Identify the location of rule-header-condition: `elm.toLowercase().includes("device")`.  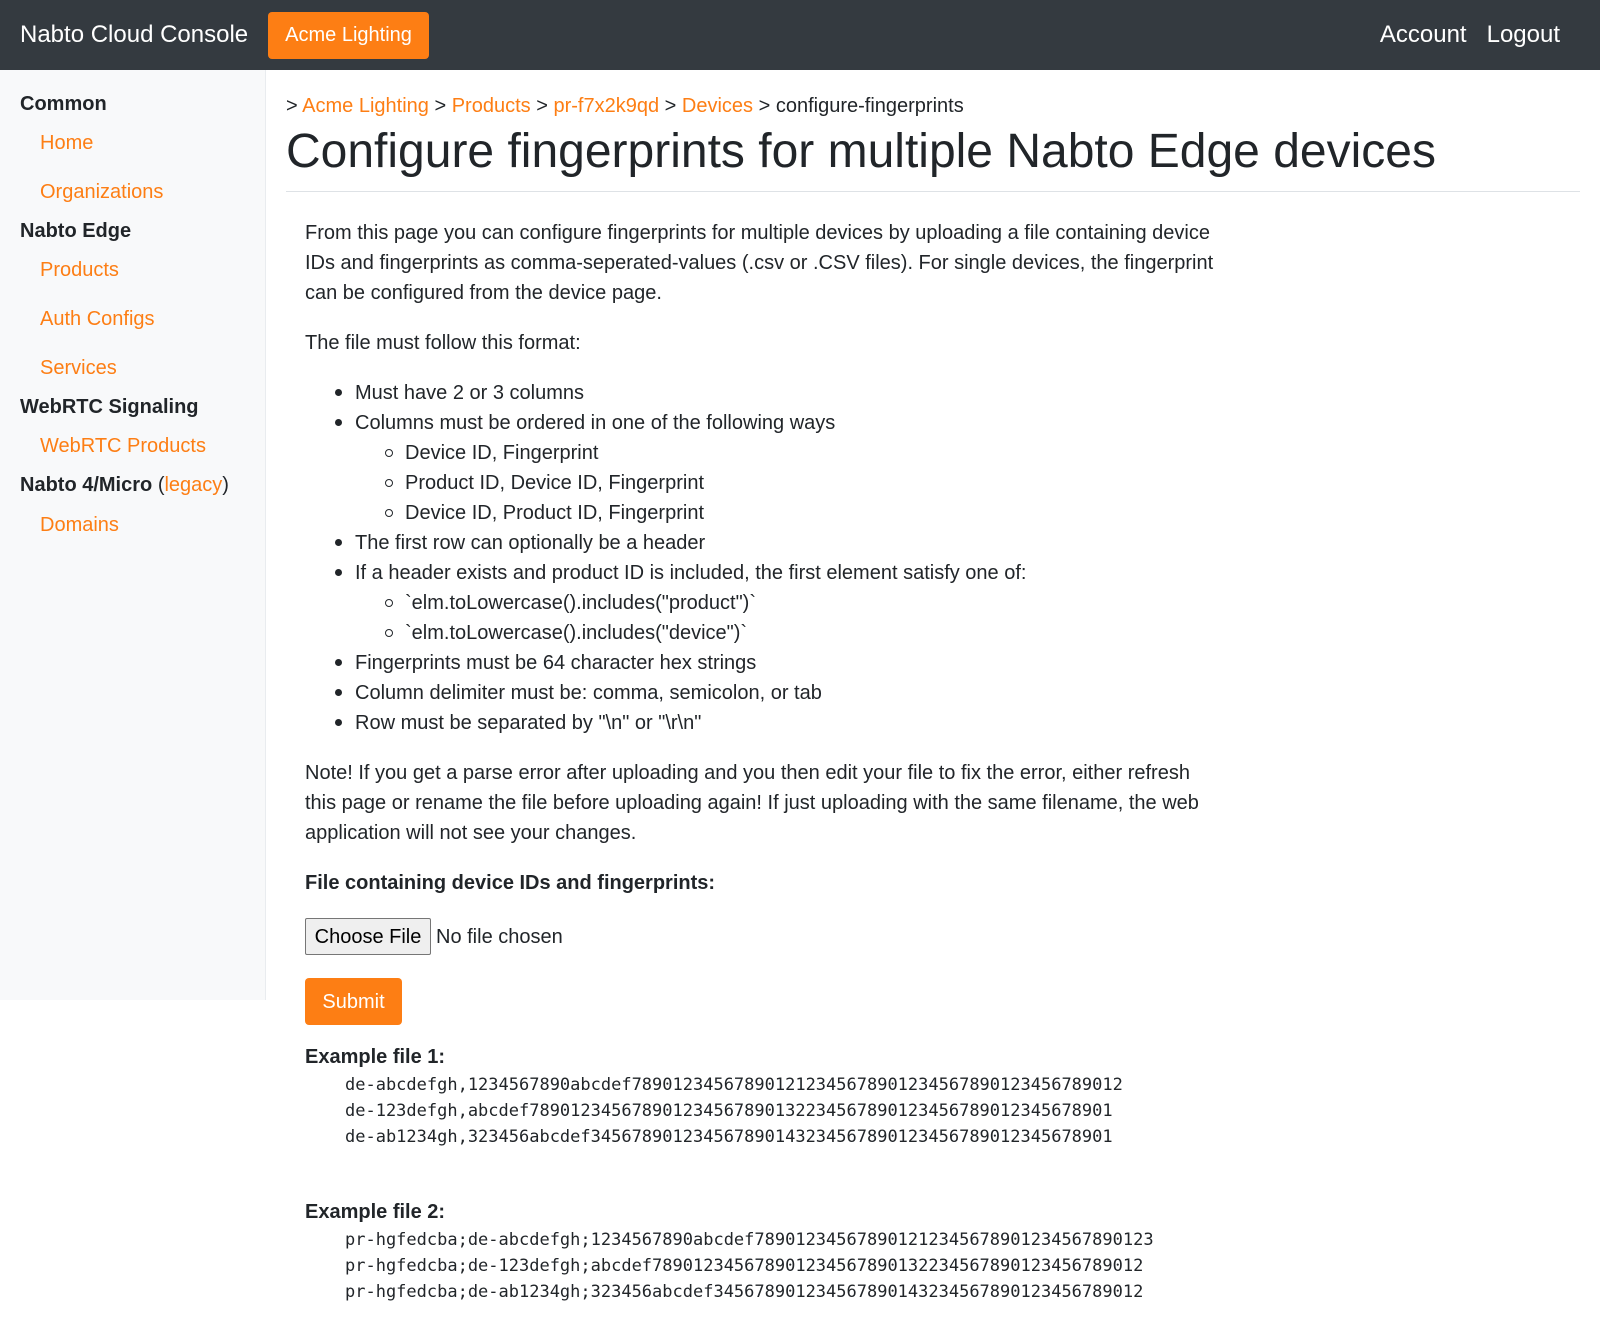
(576, 633).